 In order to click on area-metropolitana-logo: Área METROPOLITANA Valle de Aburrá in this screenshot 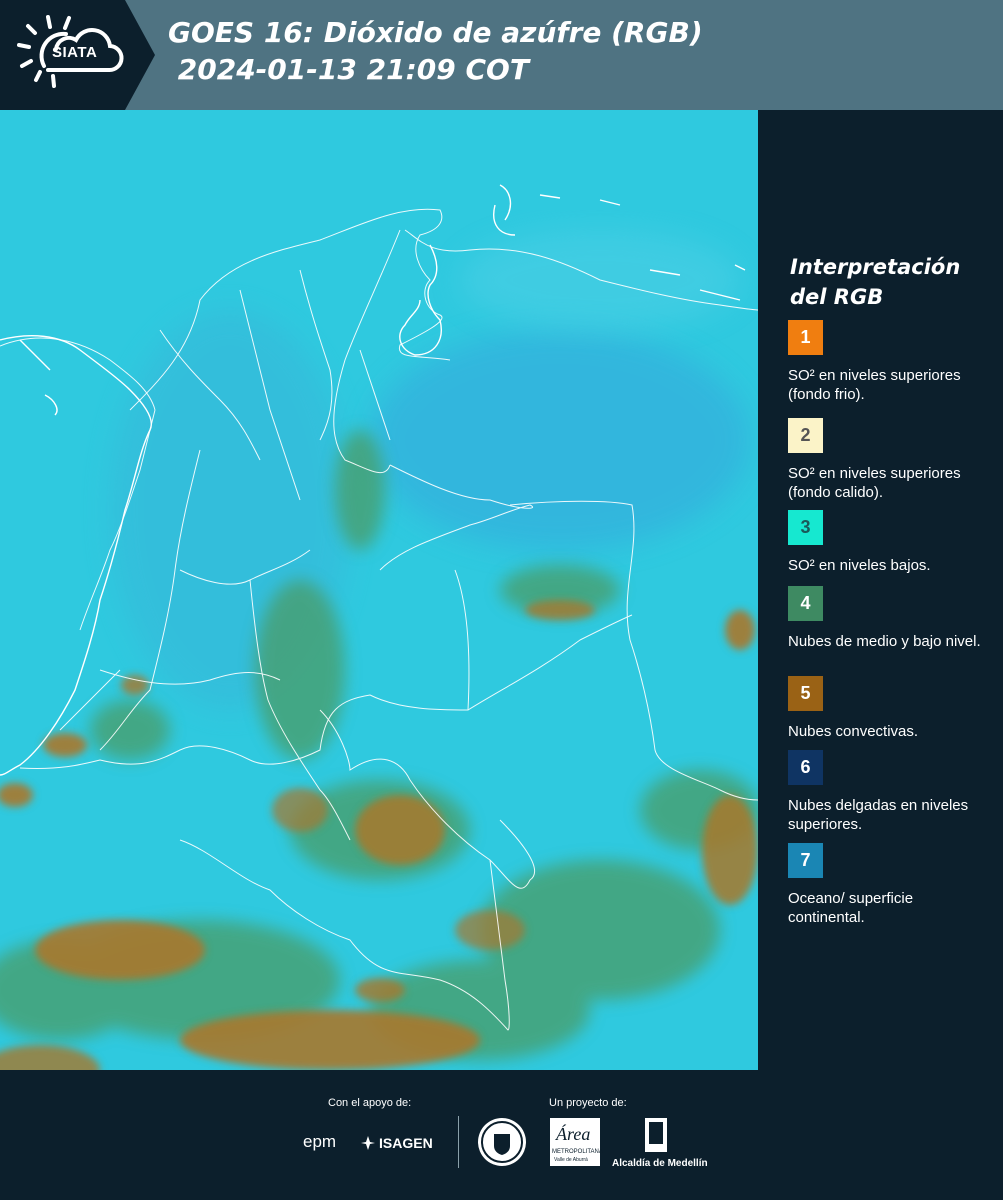, I will do `click(576, 1142)`.